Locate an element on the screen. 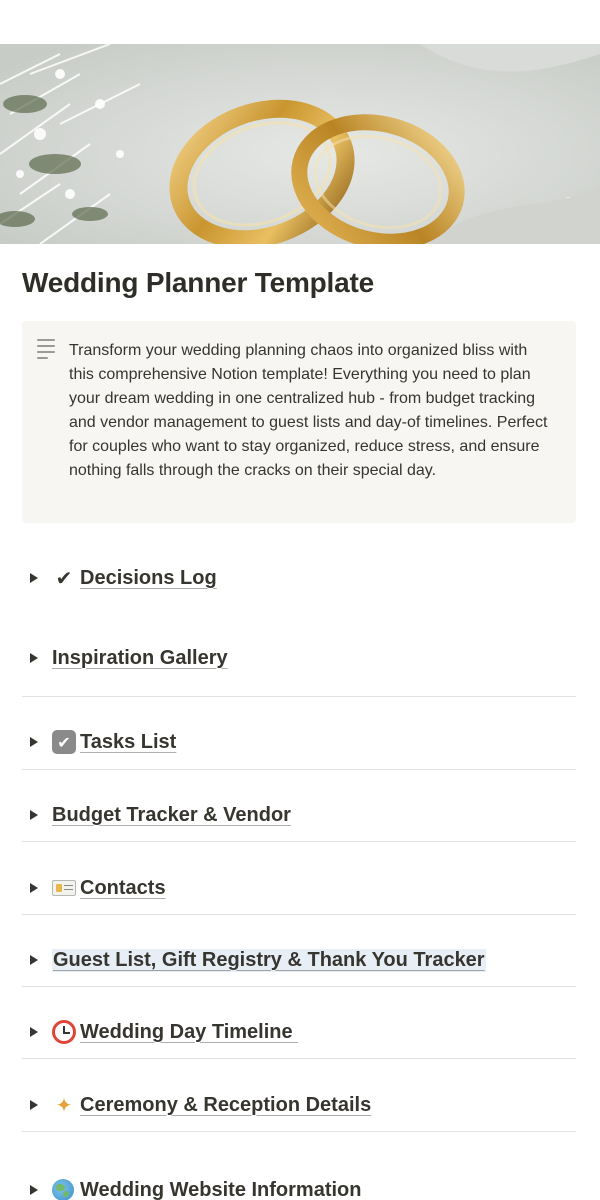  toggle-label: Decisions Log is located at coordinates (148, 578).